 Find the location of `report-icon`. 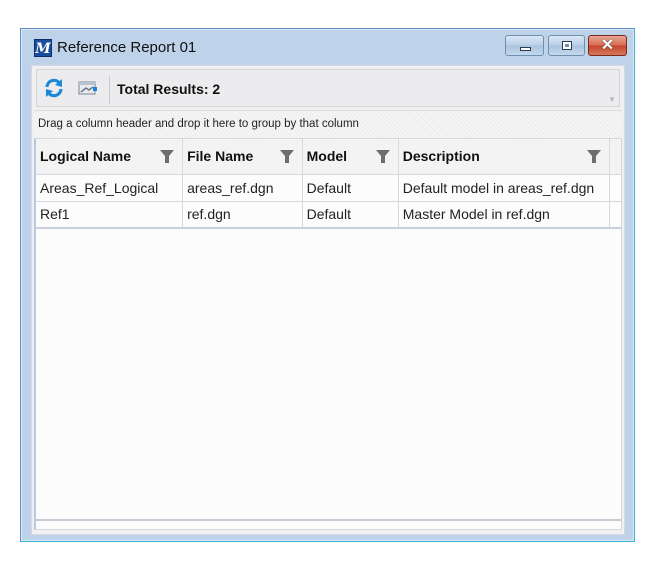

report-icon is located at coordinates (87, 88).